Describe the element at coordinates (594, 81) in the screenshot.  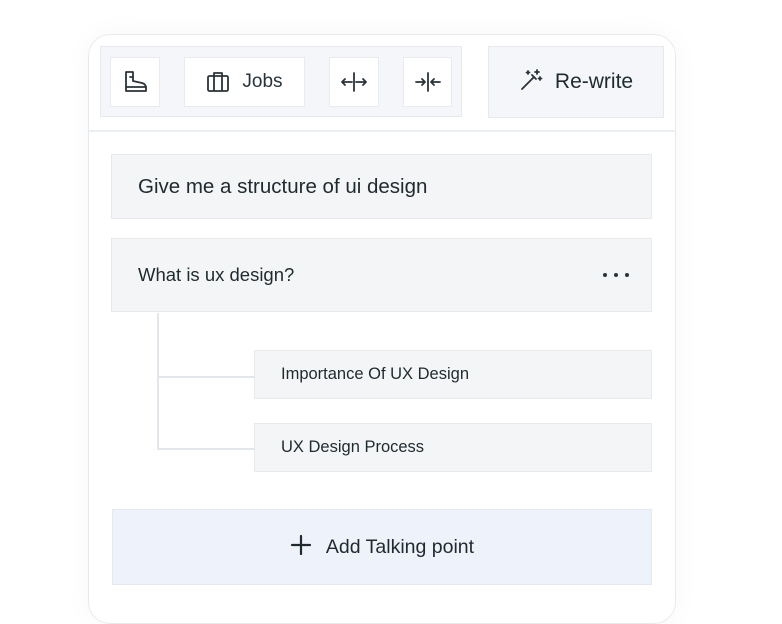
I see `rewrite-label: Re-write` at that location.